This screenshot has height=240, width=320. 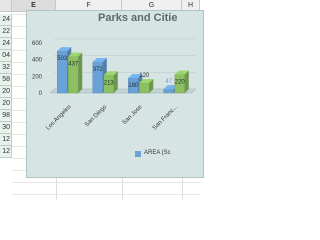 I want to click on data-label: 120, so click(x=144, y=76).